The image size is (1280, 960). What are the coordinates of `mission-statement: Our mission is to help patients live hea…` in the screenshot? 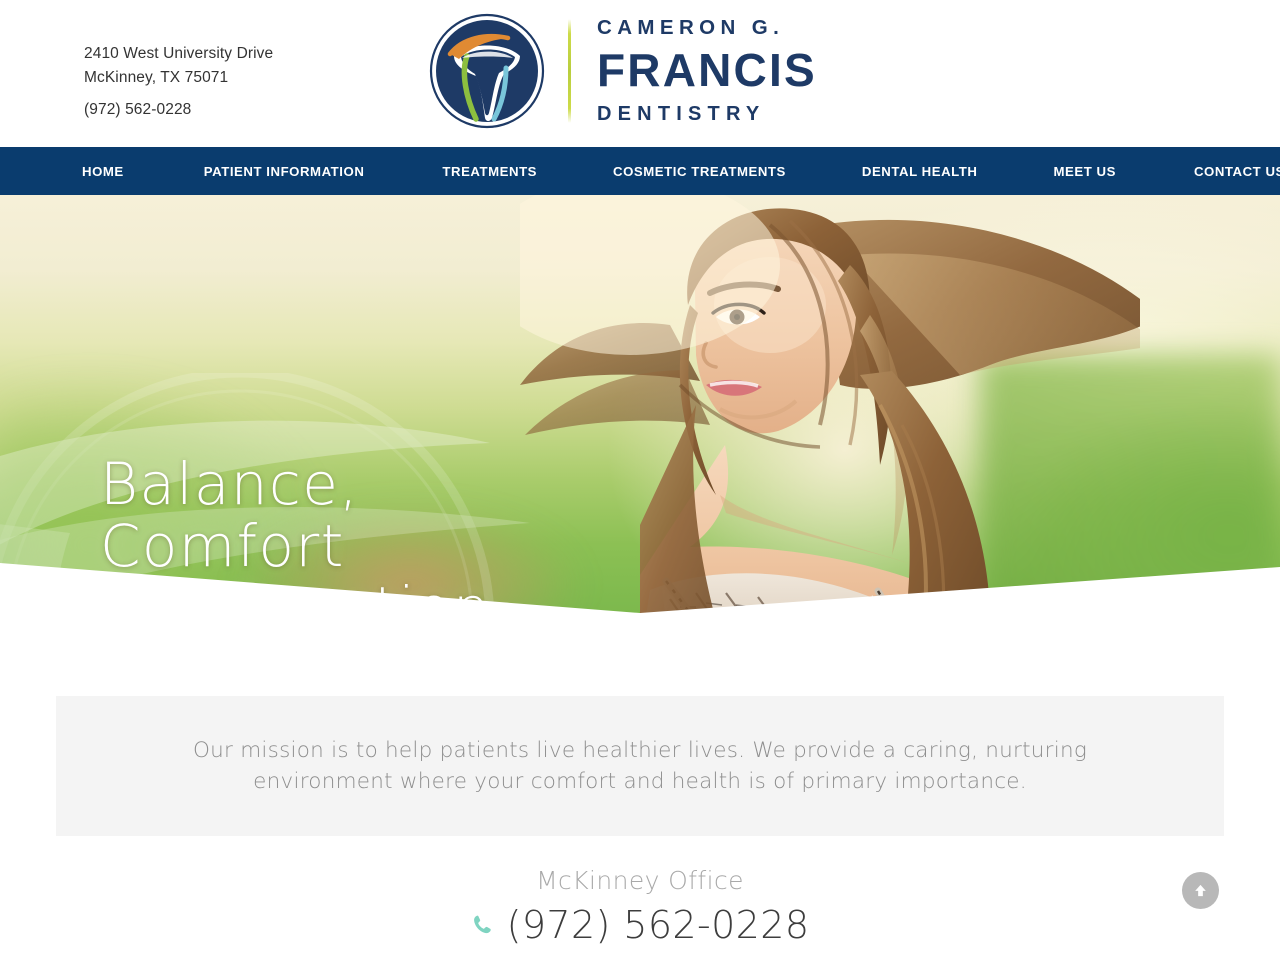 It's located at (640, 765).